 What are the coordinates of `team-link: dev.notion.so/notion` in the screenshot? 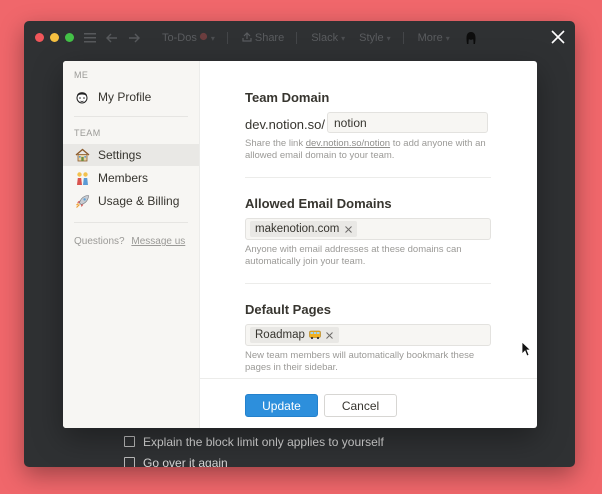 It's located at (348, 143).